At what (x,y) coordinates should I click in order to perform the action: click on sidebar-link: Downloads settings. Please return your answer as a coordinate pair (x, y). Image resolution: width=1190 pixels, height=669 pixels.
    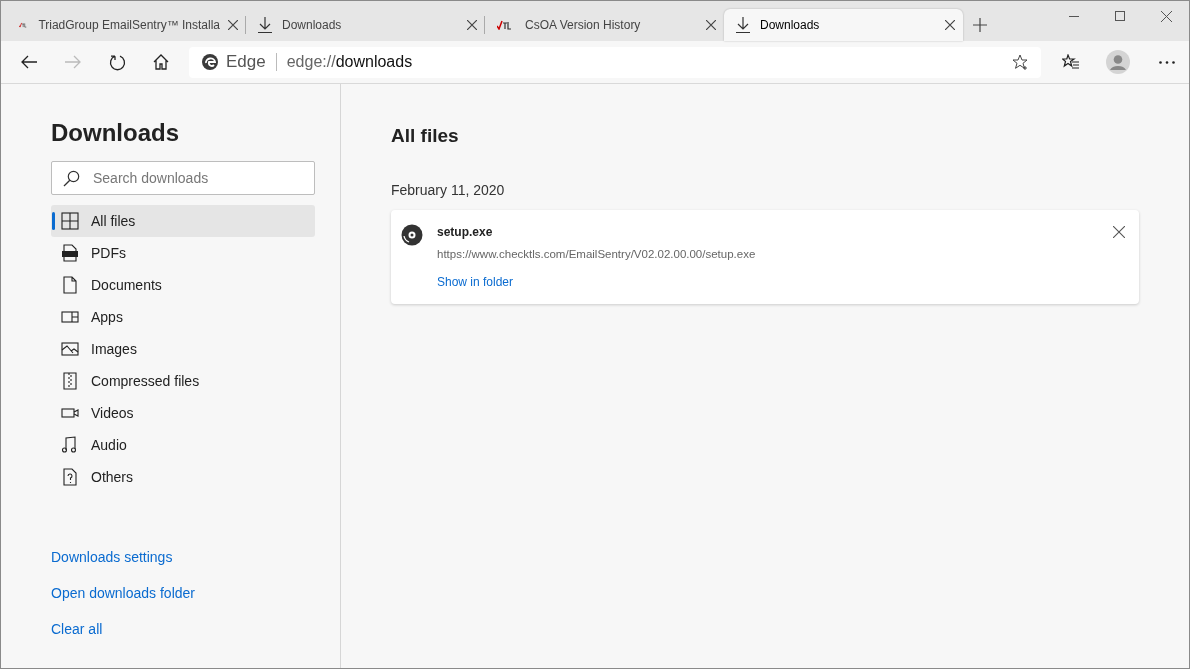
    Looking at the image, I should click on (112, 557).